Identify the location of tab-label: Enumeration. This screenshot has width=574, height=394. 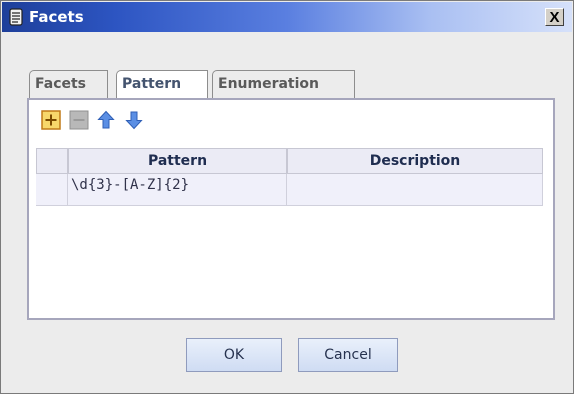
(269, 84).